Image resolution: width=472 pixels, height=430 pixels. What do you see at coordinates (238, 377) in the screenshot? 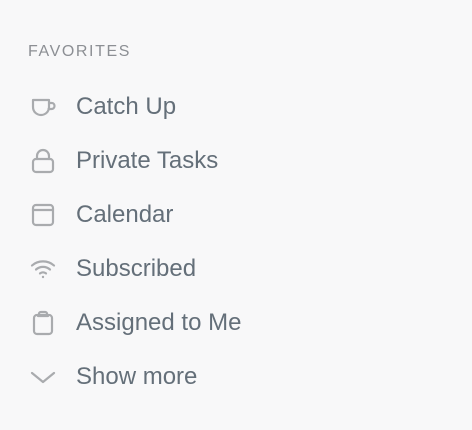
I see `favorites-item-show-more: Show more` at bounding box center [238, 377].